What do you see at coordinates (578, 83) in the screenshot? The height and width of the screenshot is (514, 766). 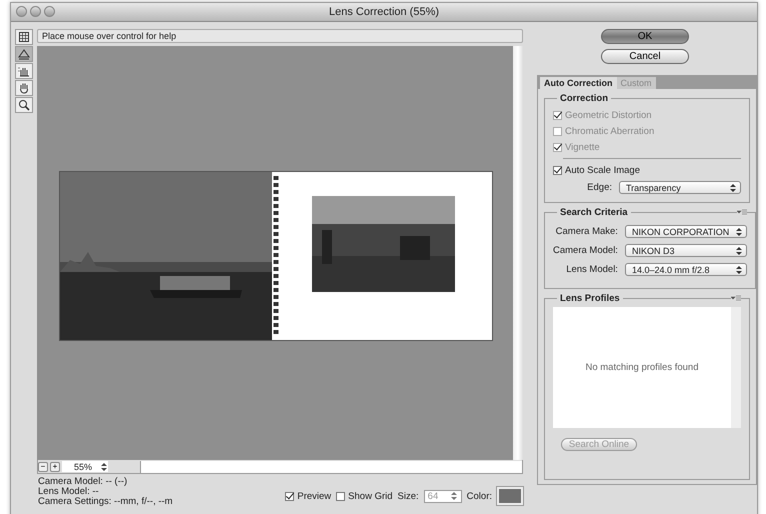 I see `tab: Auto Correction` at bounding box center [578, 83].